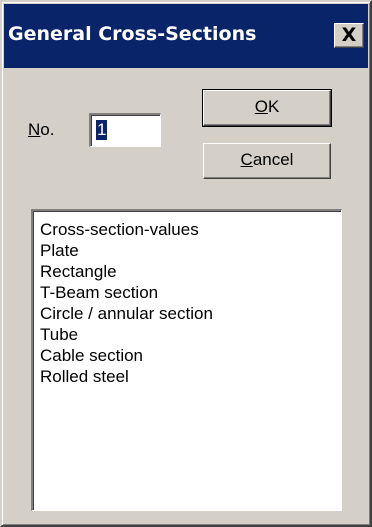 The height and width of the screenshot is (527, 372). What do you see at coordinates (190, 313) in the screenshot?
I see `list-item: Circle / annular section` at bounding box center [190, 313].